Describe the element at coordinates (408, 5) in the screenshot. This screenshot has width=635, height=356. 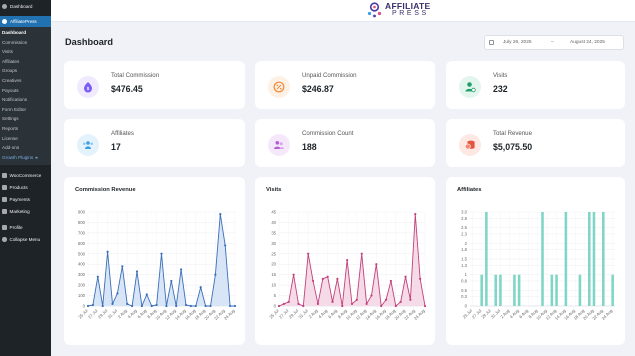
I see `brand-line1: AFFILIATE` at that location.